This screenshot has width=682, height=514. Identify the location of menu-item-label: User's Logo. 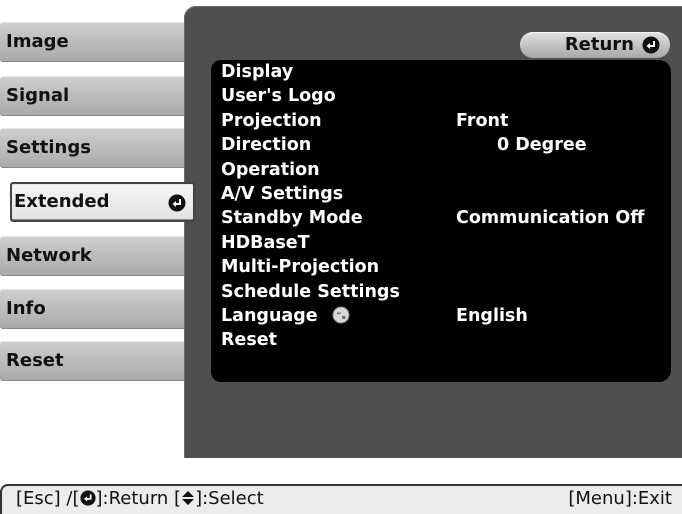
(278, 96).